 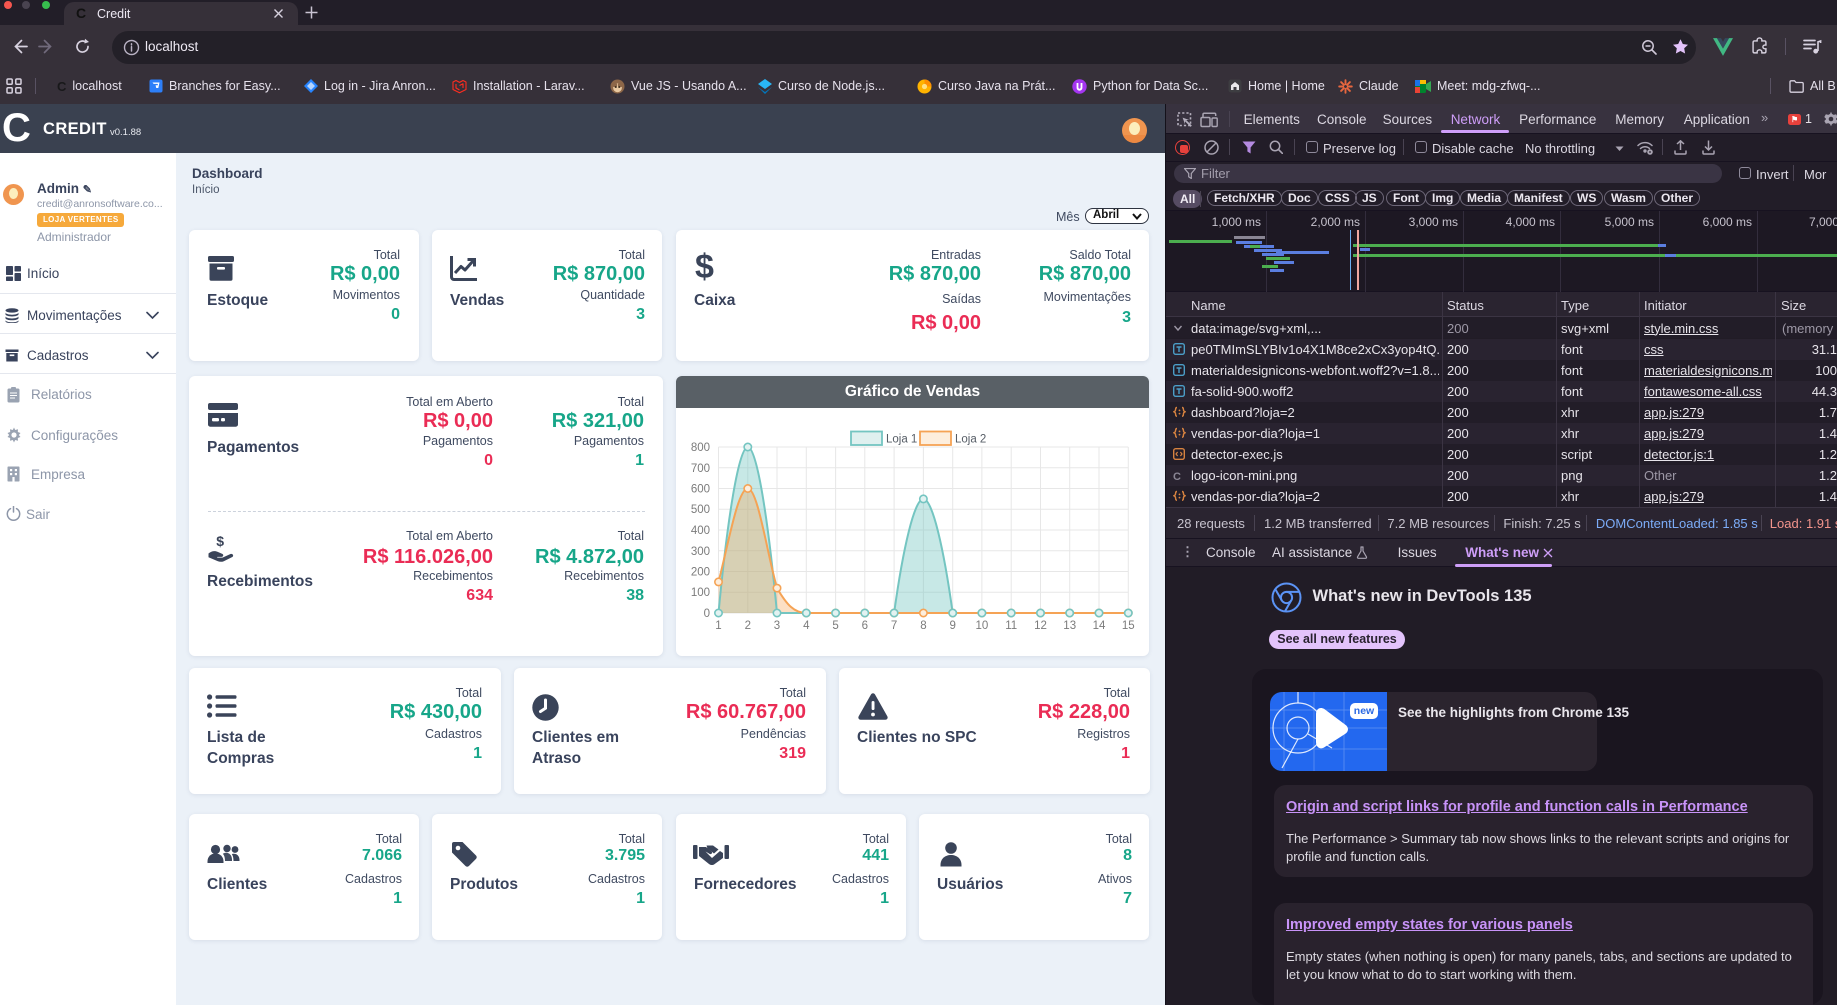 What do you see at coordinates (700, 593) in the screenshot?
I see `svg-text: 100` at bounding box center [700, 593].